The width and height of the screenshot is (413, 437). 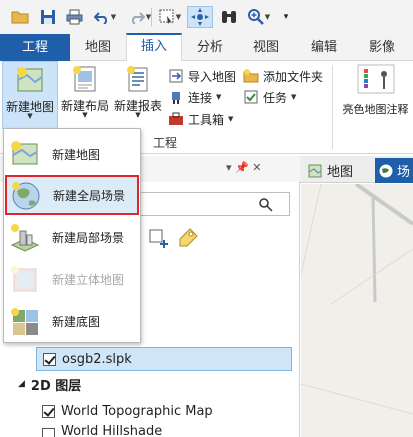 What do you see at coordinates (89, 195) in the screenshot?
I see `menu-item-label: 新建全局场景` at bounding box center [89, 195].